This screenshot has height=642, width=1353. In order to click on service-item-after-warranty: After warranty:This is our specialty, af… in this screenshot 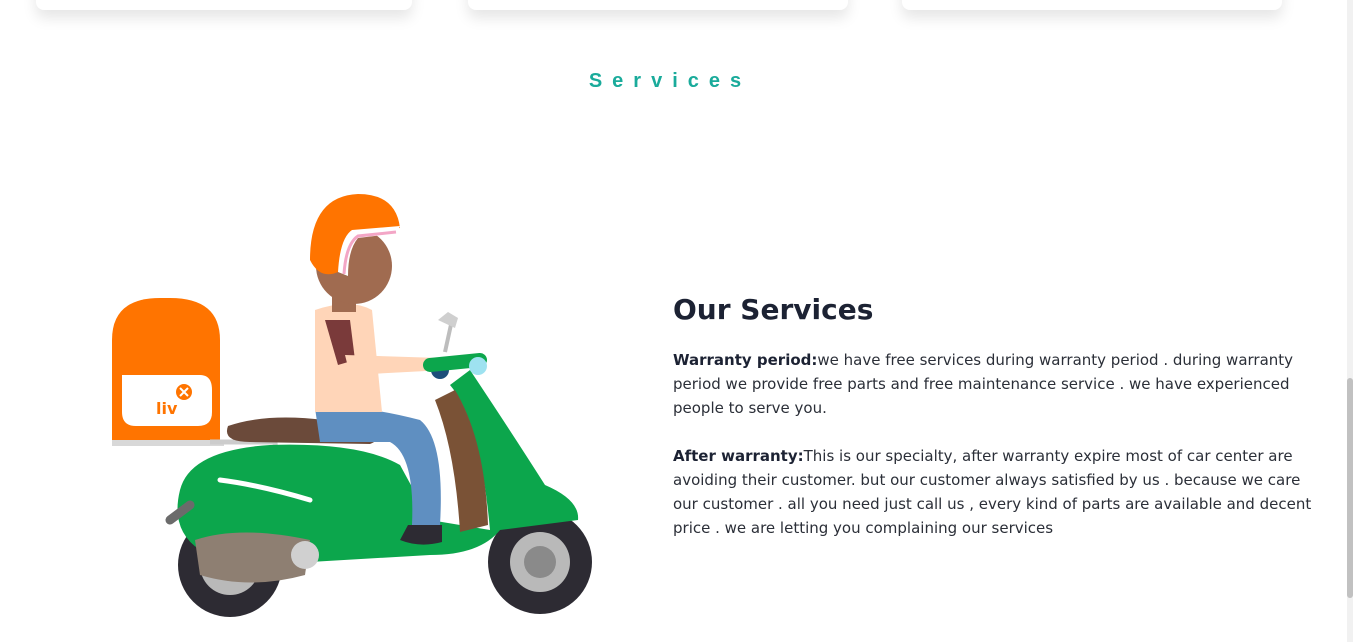, I will do `click(993, 492)`.